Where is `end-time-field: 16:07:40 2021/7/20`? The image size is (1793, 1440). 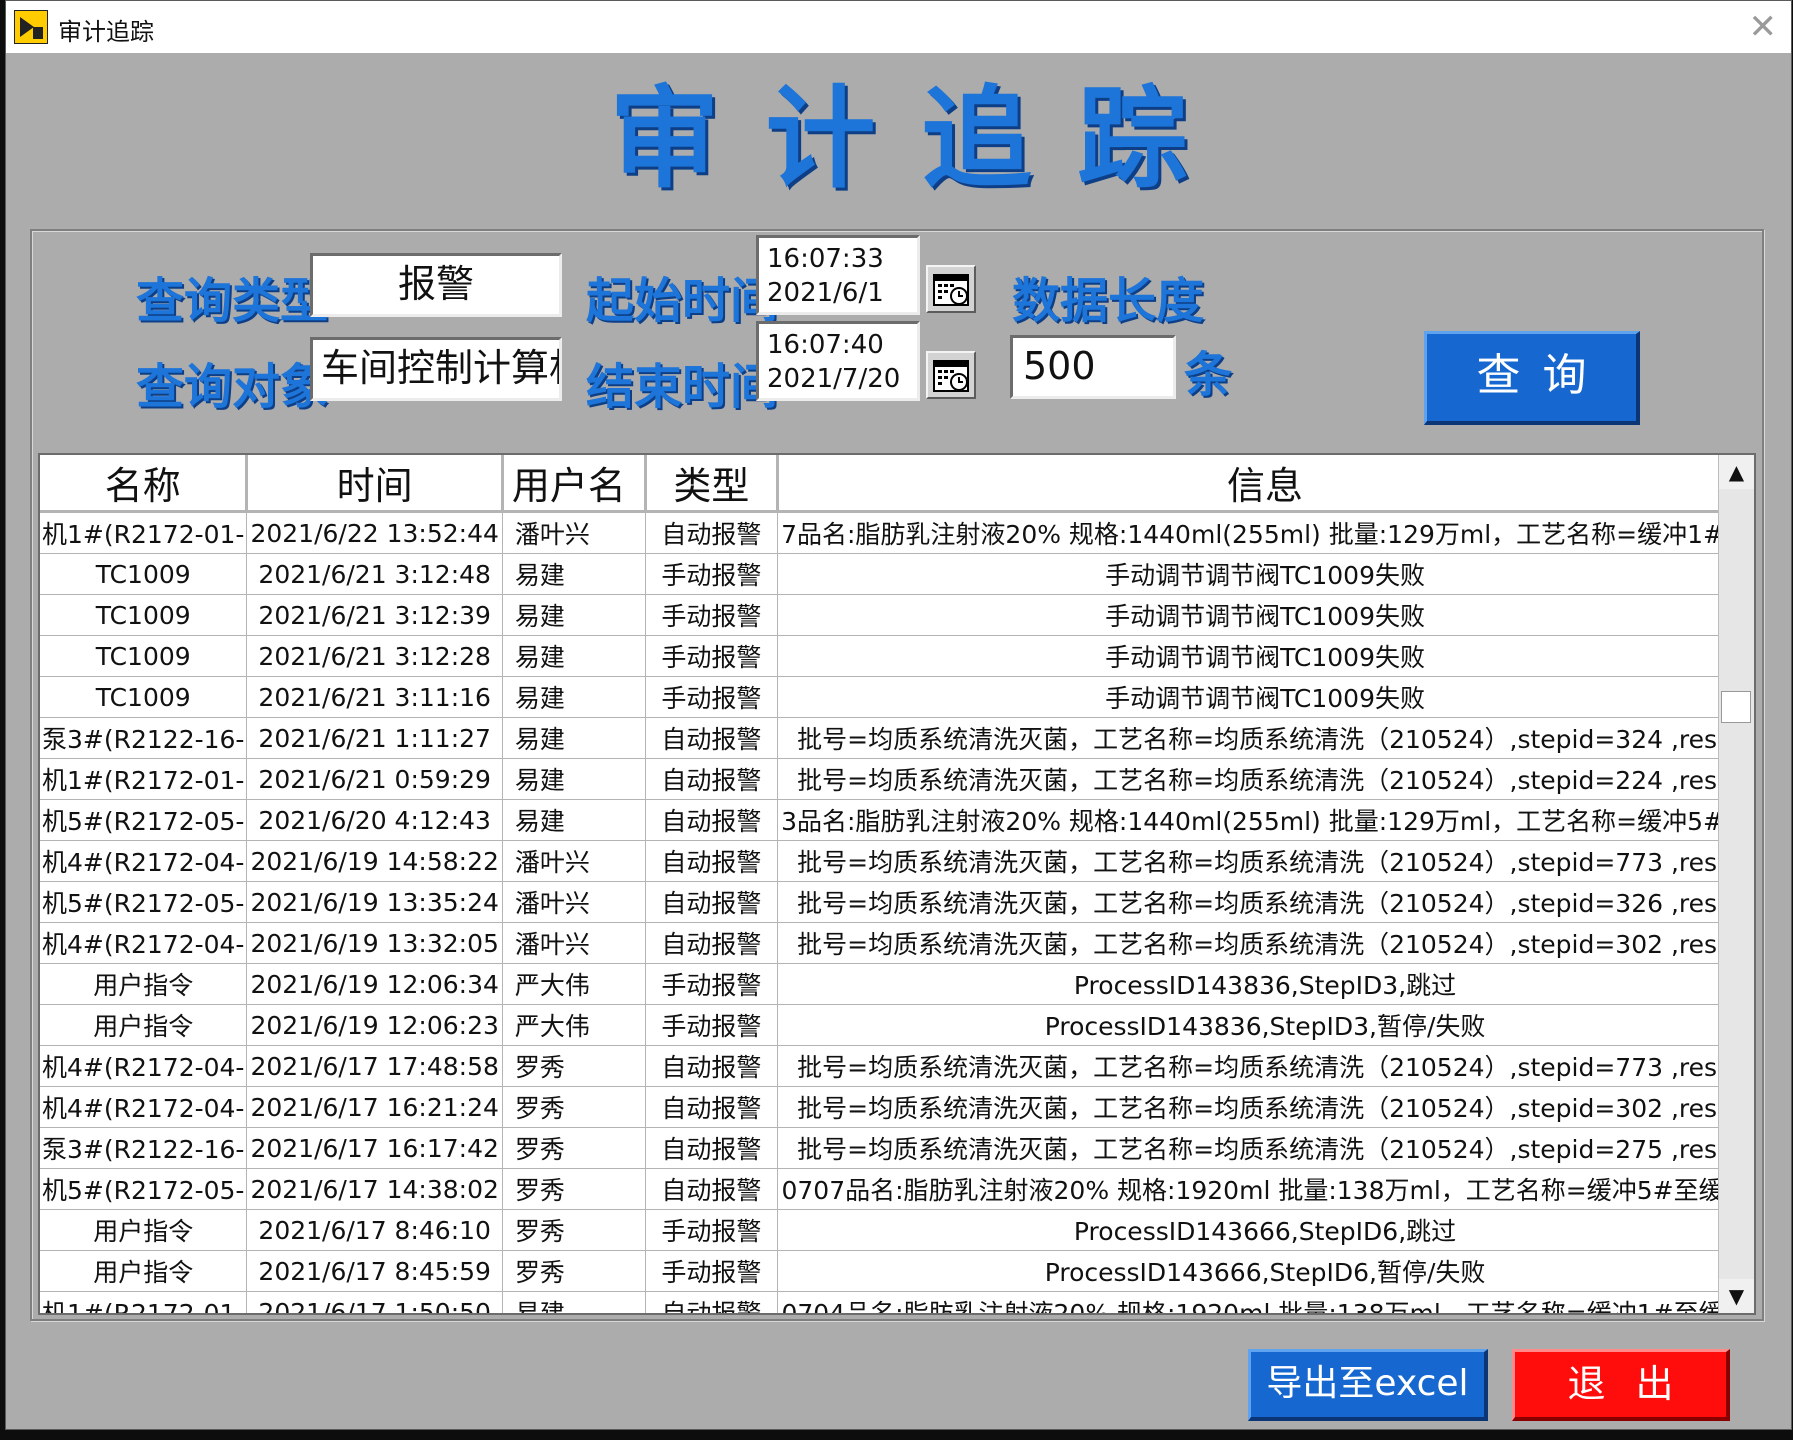 end-time-field: 16:07:40 2021/7/20 is located at coordinates (838, 361).